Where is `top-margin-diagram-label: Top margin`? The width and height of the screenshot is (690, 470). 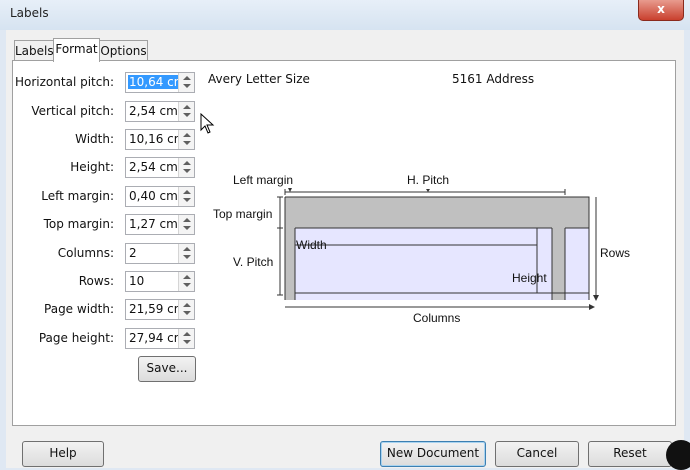
top-margin-diagram-label: Top margin is located at coordinates (242, 214).